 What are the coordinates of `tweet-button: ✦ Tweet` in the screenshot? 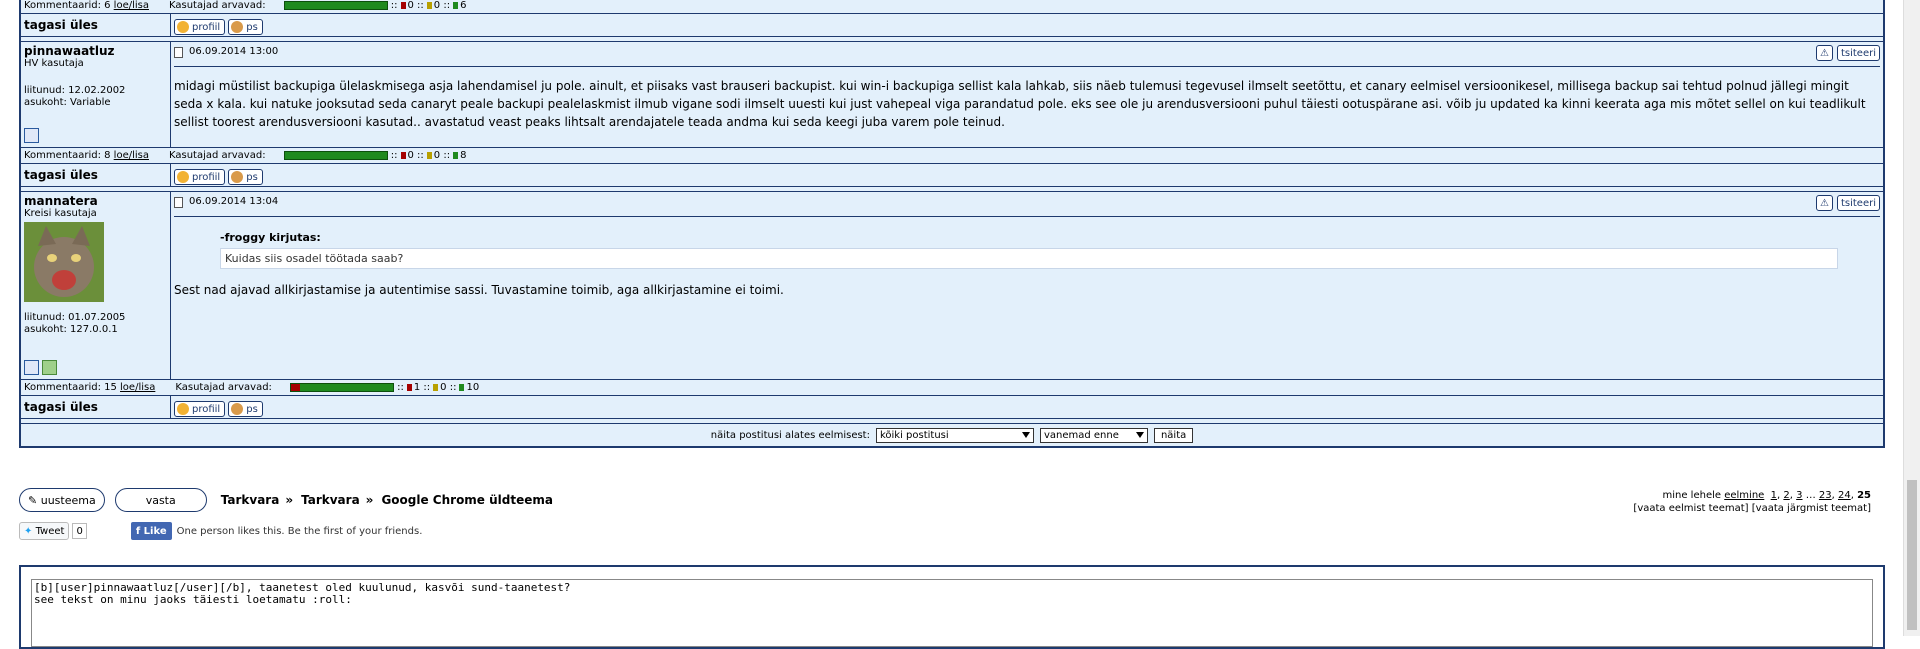 It's located at (44, 531).